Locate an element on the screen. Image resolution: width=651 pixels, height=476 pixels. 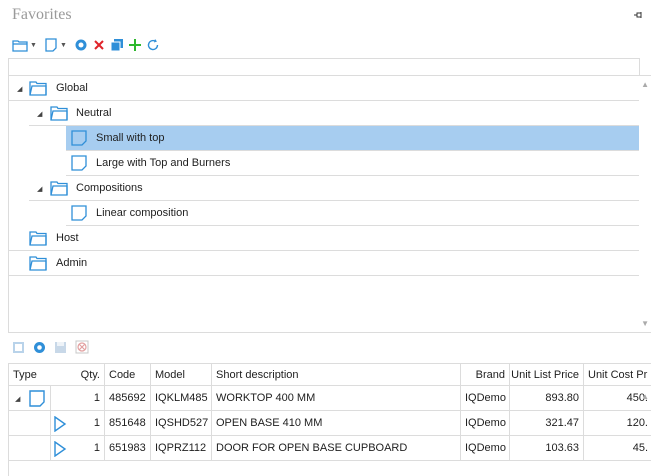
items-toolbar is located at coordinates (50, 347).